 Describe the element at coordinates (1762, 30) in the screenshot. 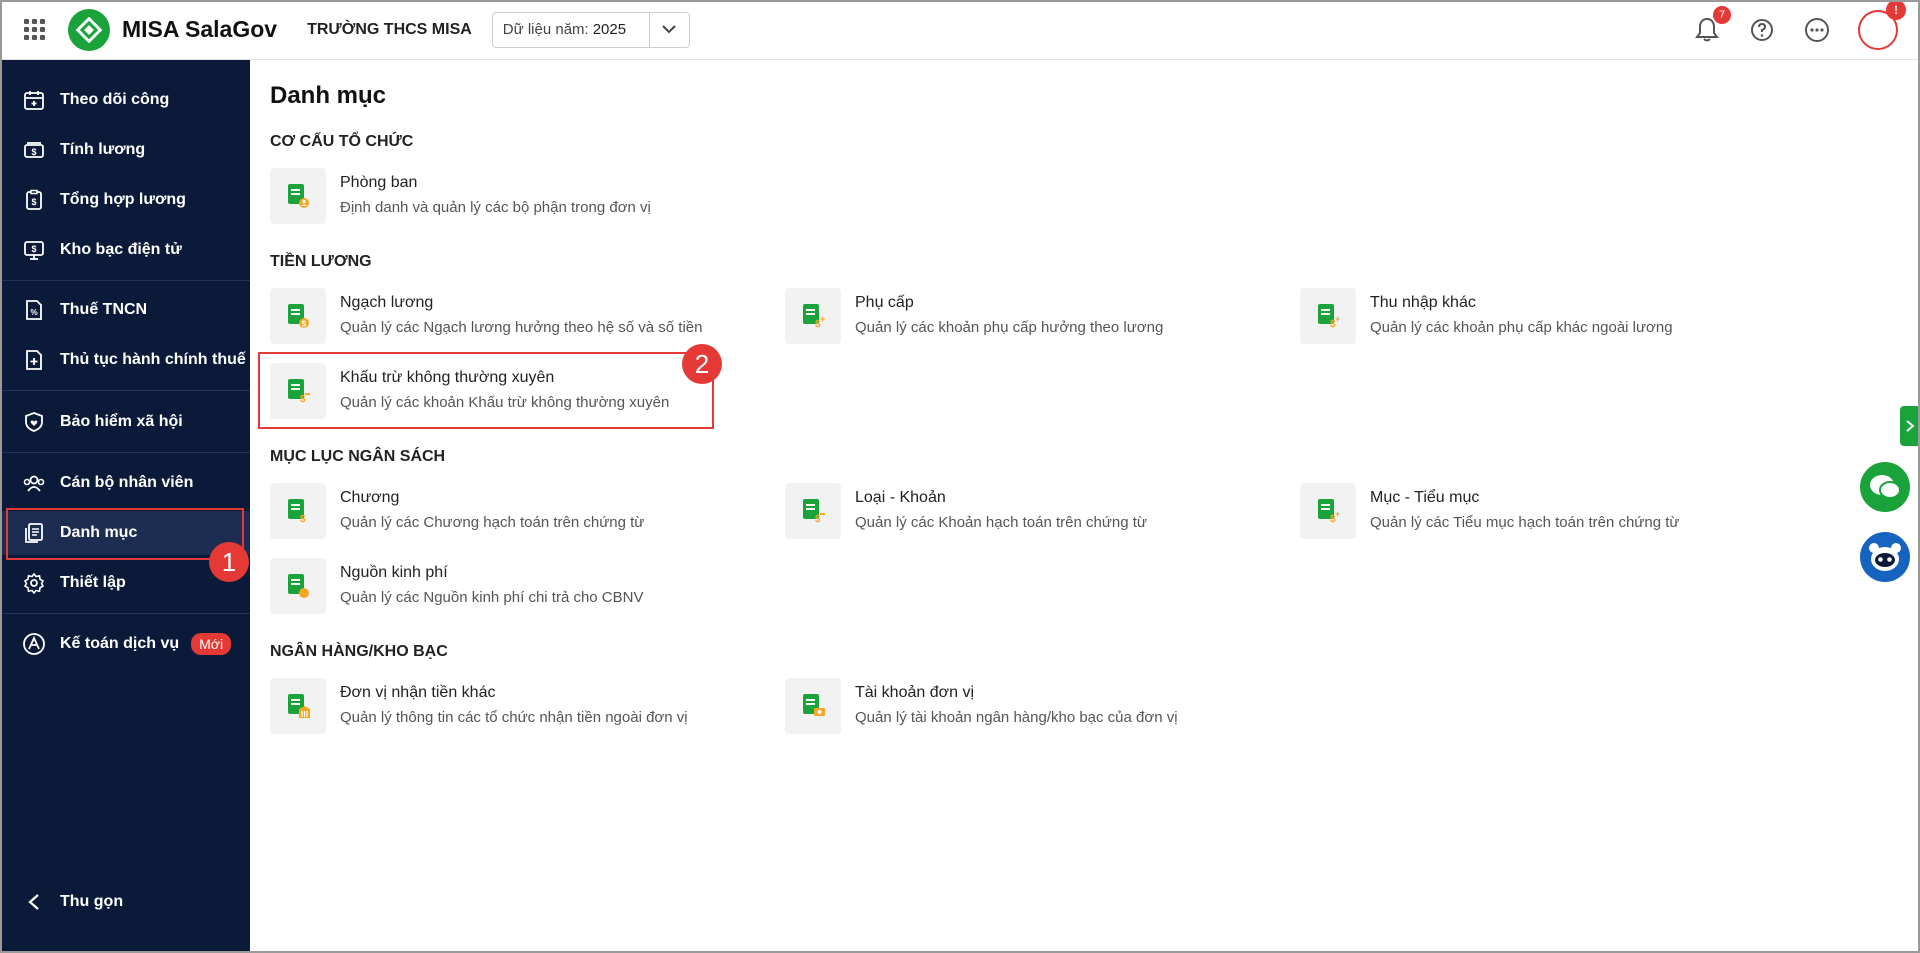

I see `help-icon` at that location.